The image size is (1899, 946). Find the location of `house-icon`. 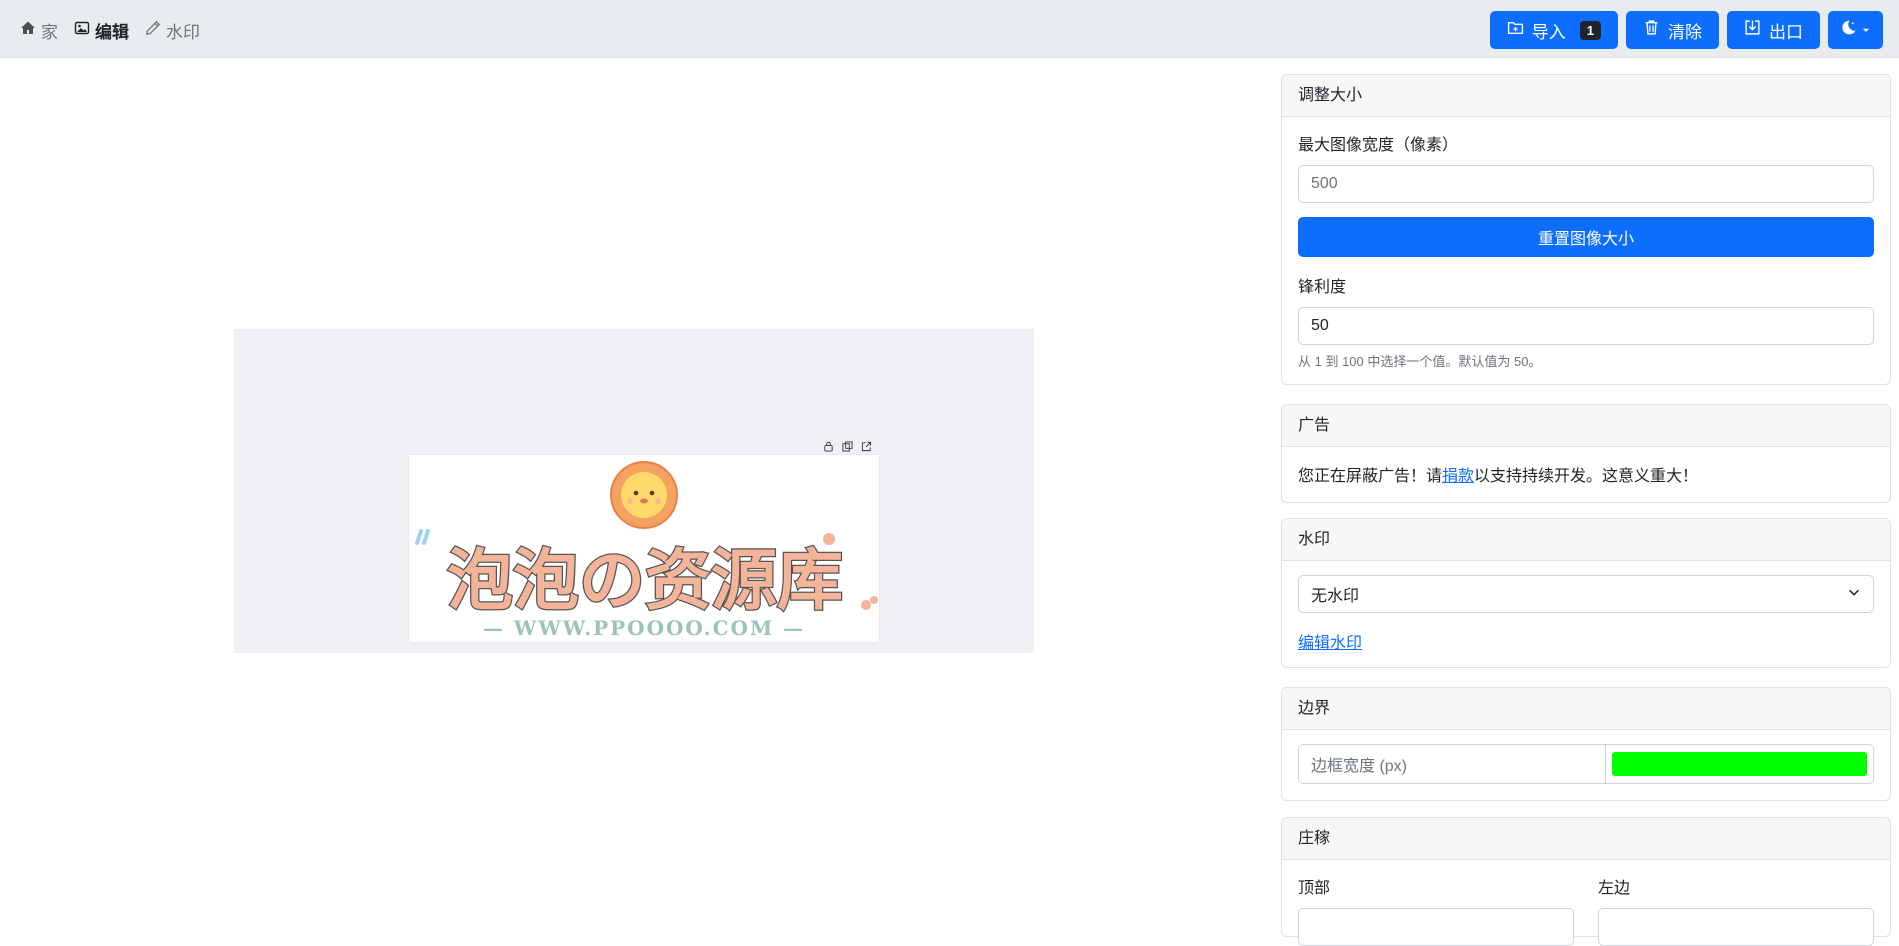

house-icon is located at coordinates (28, 30).